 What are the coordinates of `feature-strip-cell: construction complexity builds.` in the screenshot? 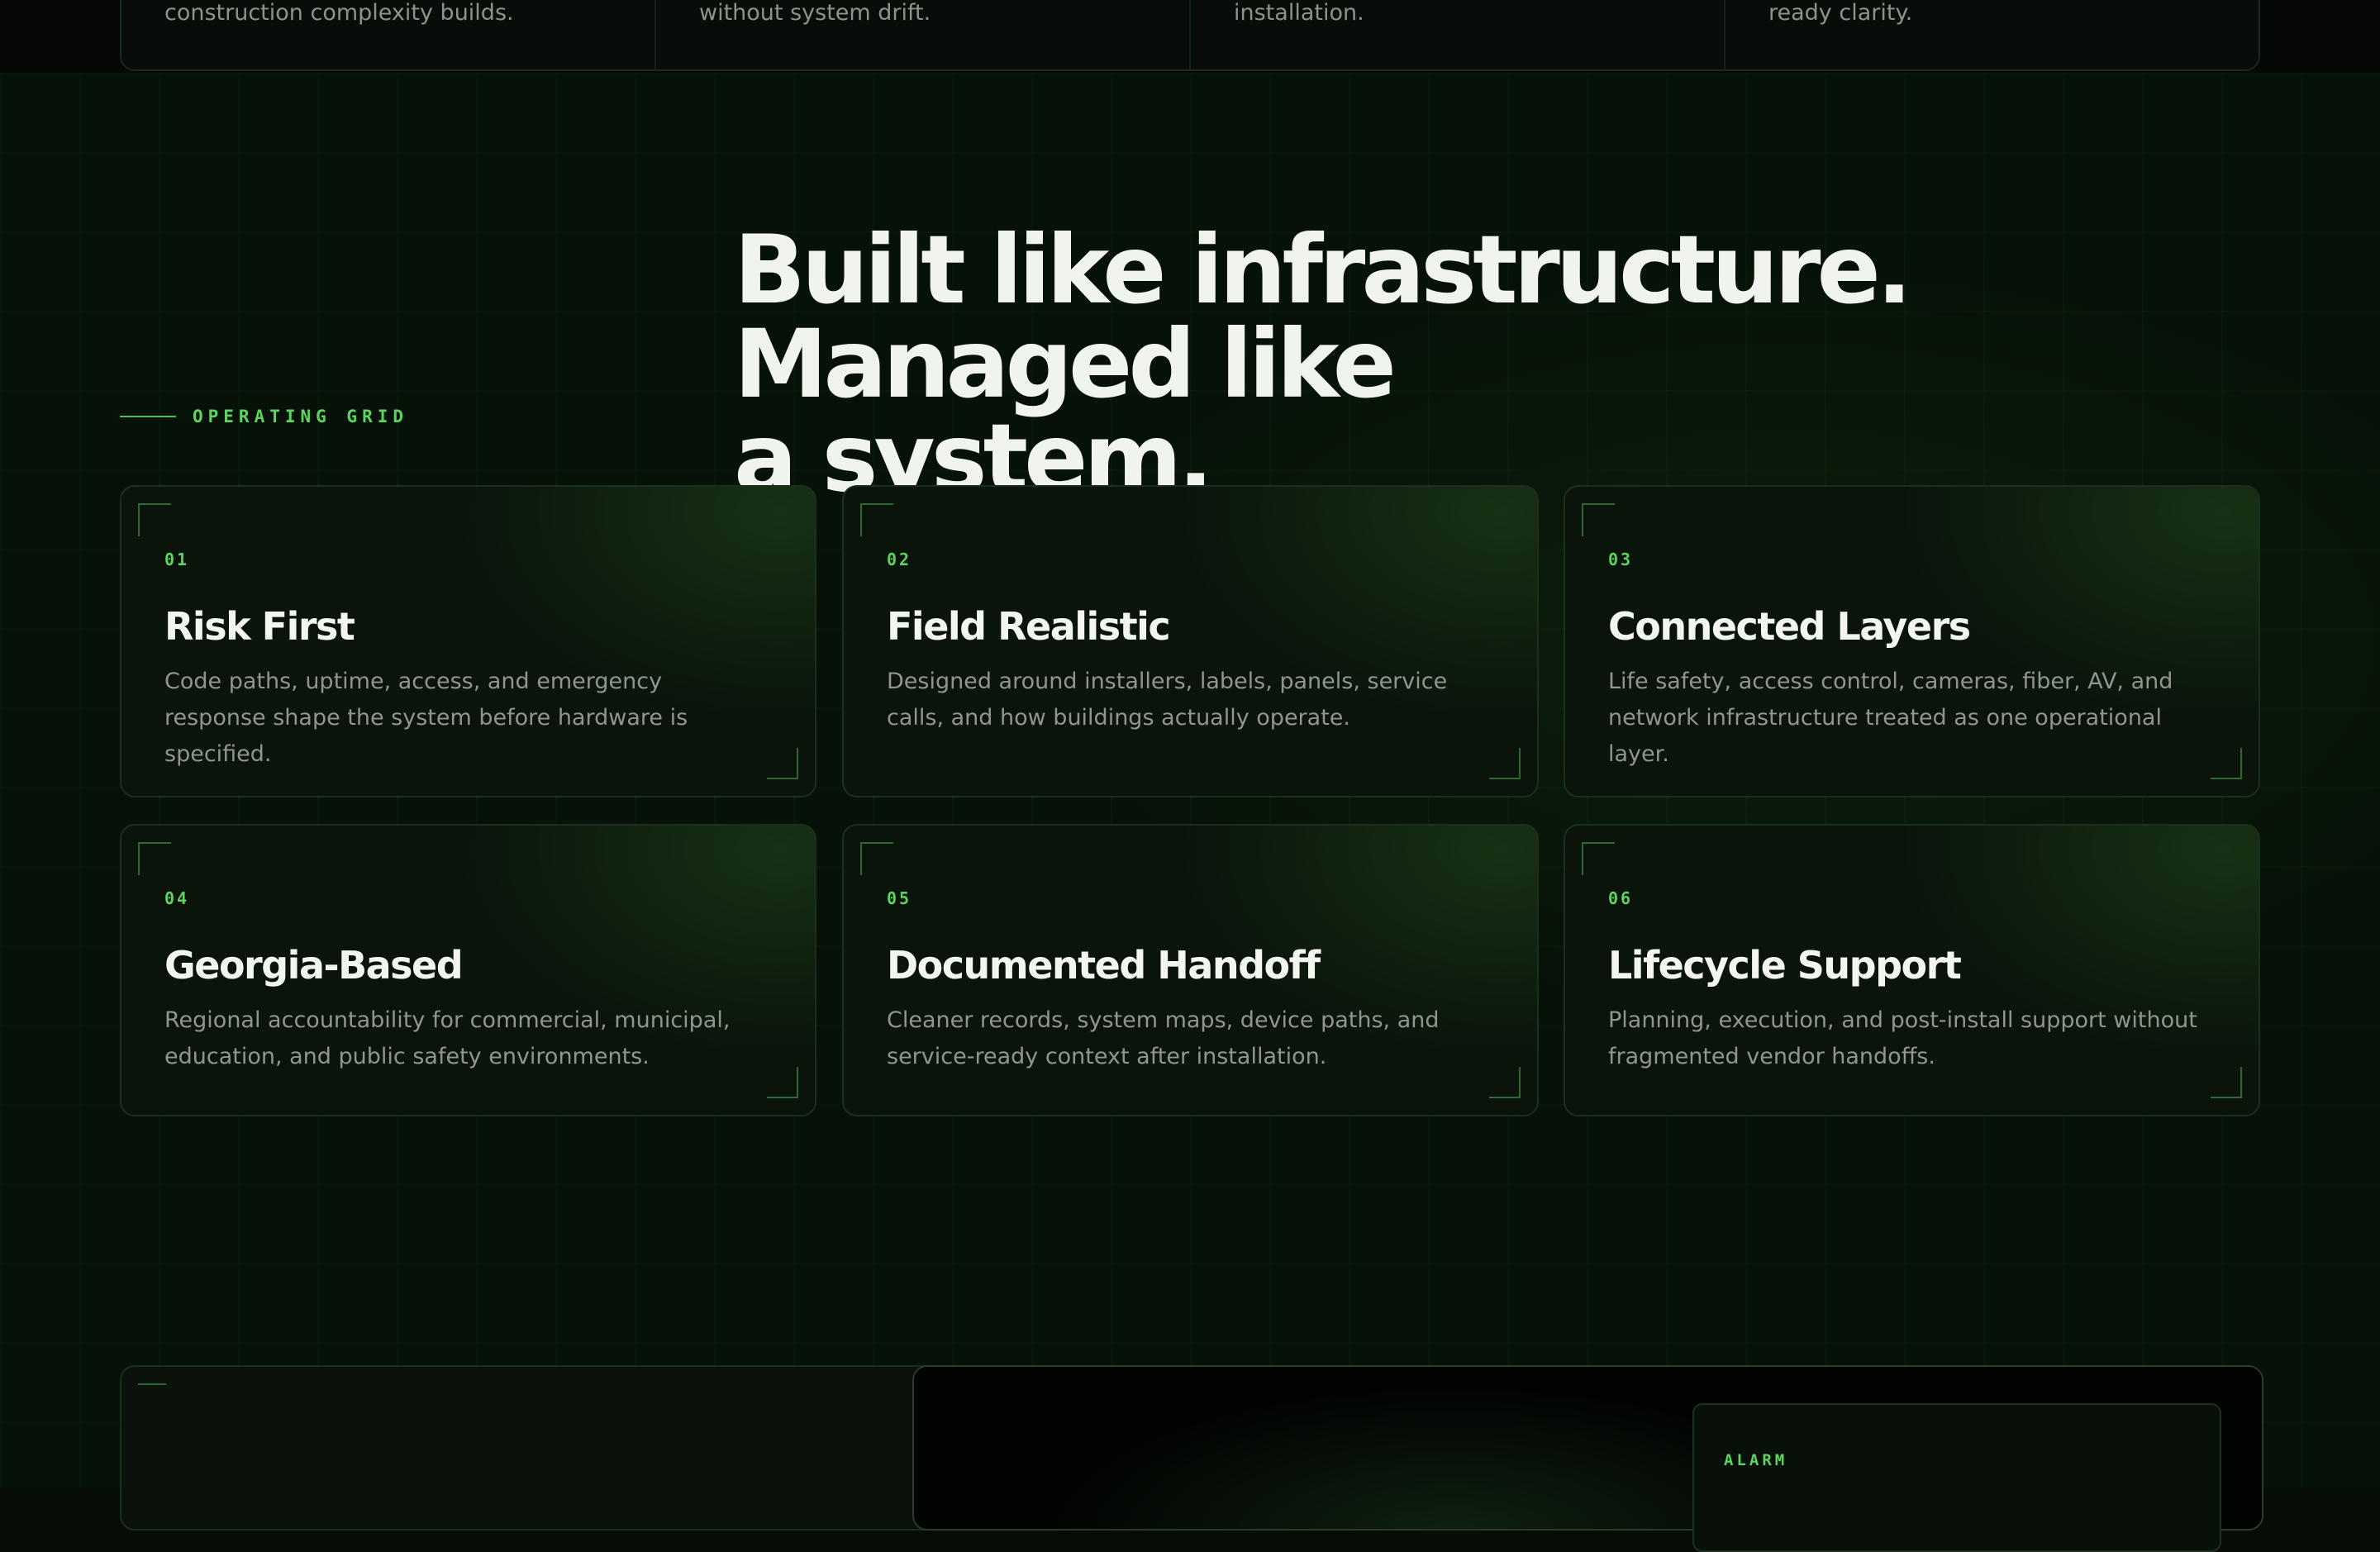 It's located at (388, 34).